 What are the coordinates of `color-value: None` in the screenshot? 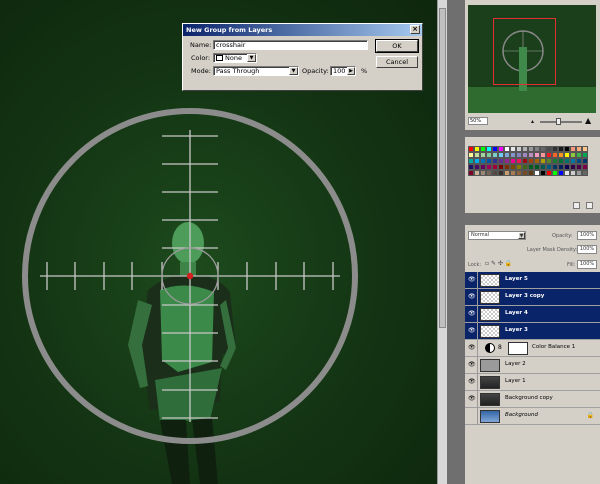 It's located at (233, 58).